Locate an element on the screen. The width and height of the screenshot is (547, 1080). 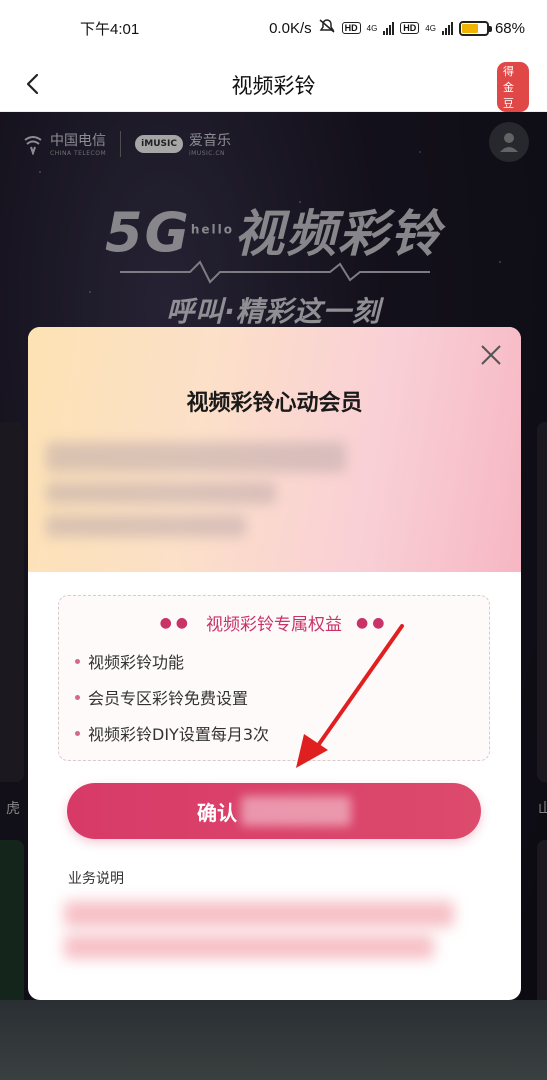
close-button is located at coordinates (491, 355).